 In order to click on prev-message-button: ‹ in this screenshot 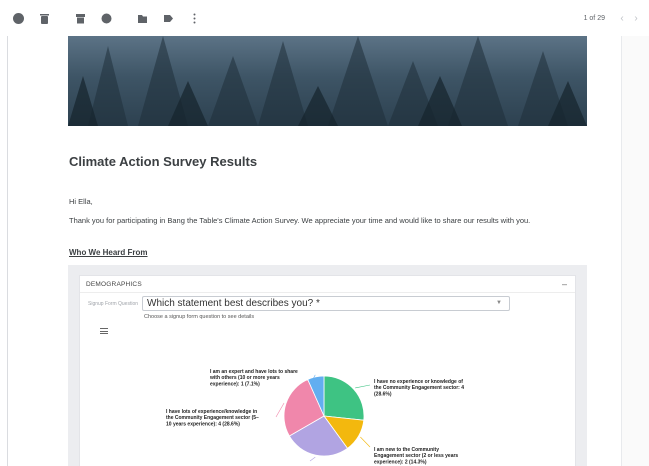, I will do `click(622, 18)`.